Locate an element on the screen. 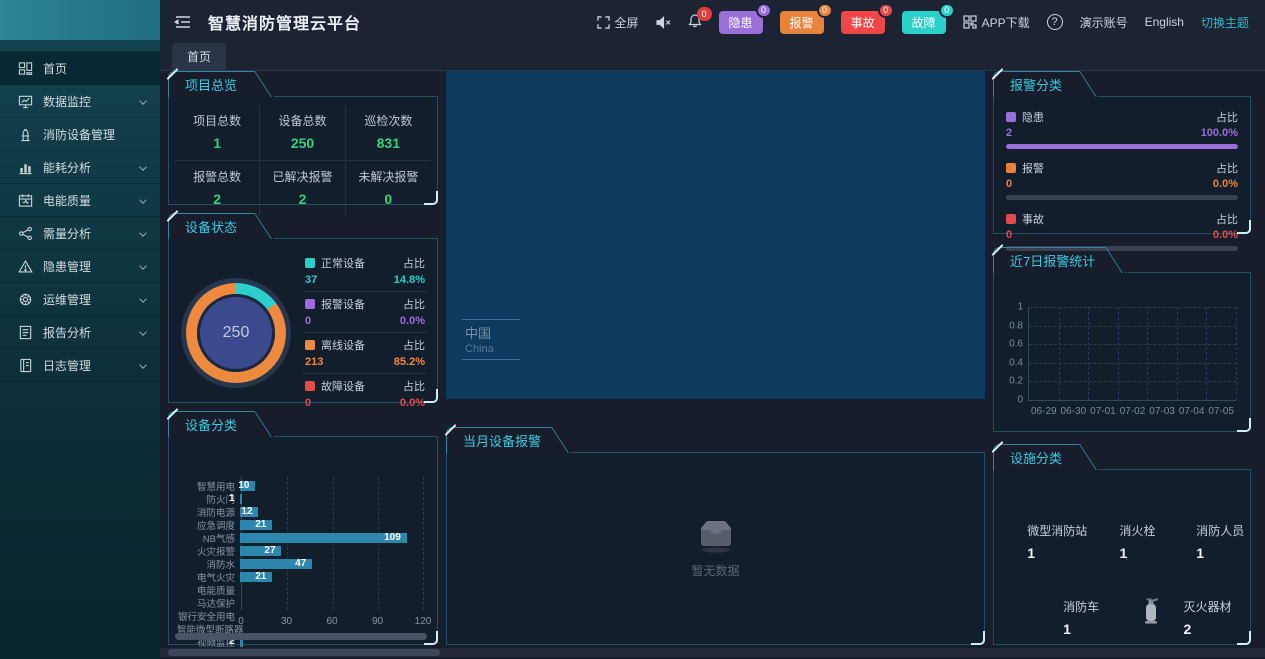  overview-stat-2: 巡检次数 831 is located at coordinates (388, 133).